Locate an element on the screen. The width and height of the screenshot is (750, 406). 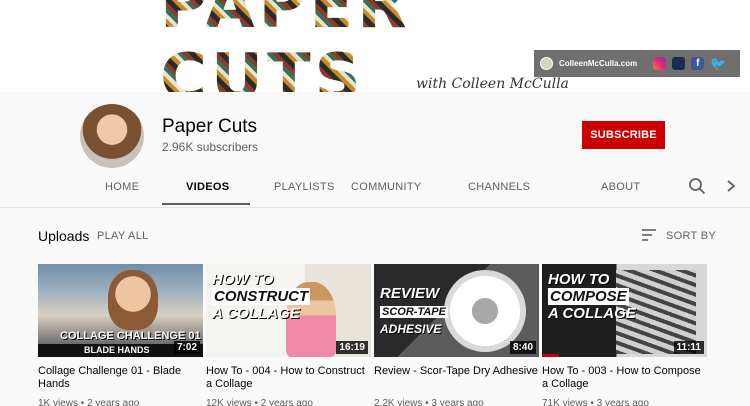
banner-social-links: ColleenMcCulla.com f 🐦 is located at coordinates (637, 63).